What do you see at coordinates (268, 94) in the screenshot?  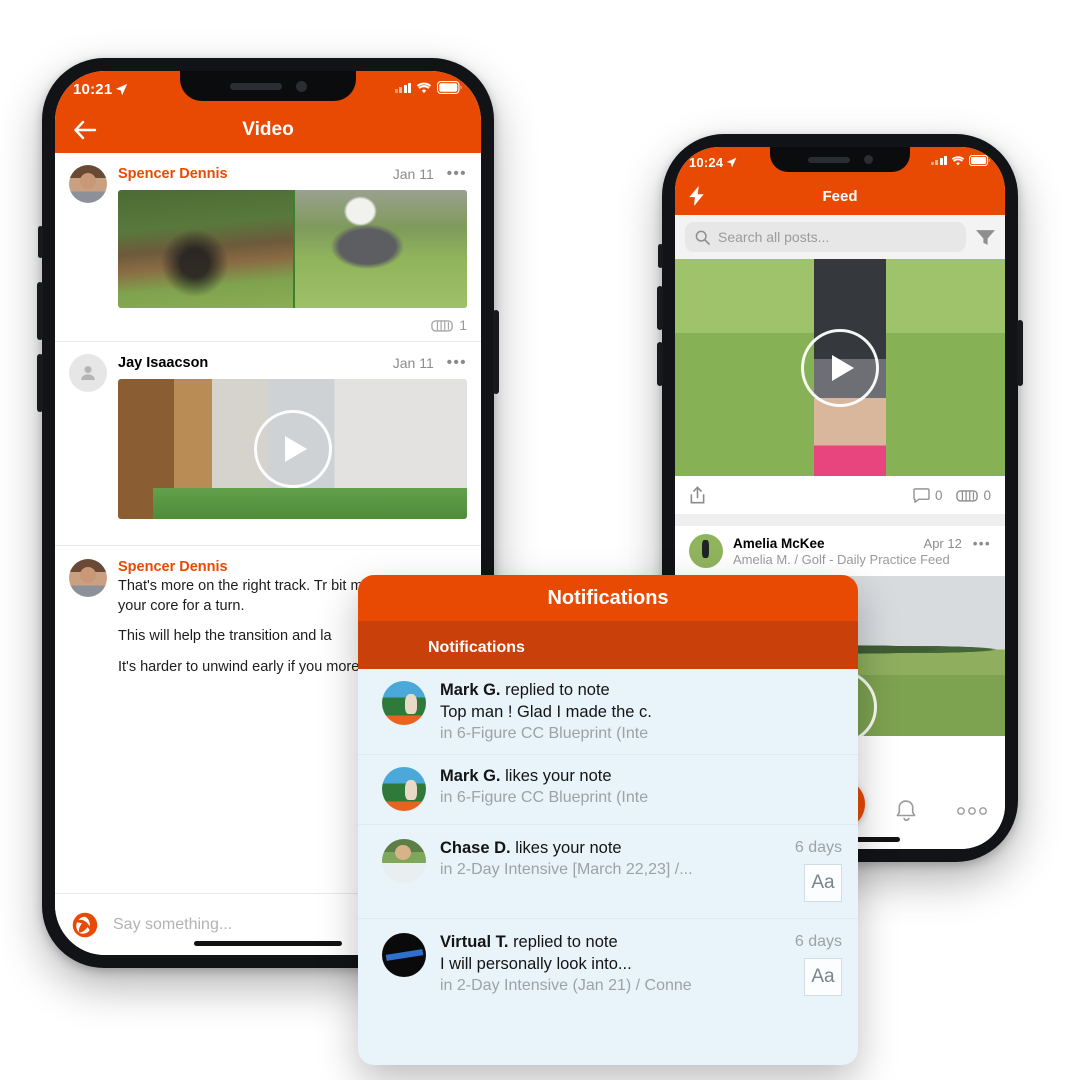 I see `left-status-bar: 10:21` at bounding box center [268, 94].